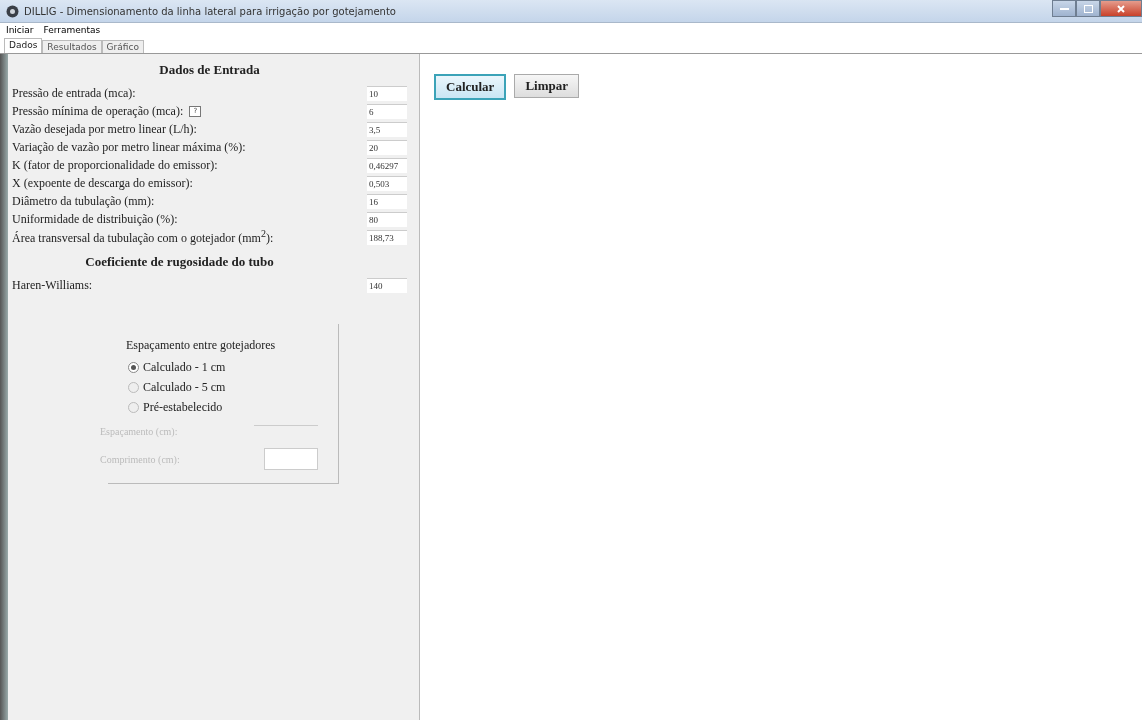  I want to click on maximize-icon, so click(1088, 8).